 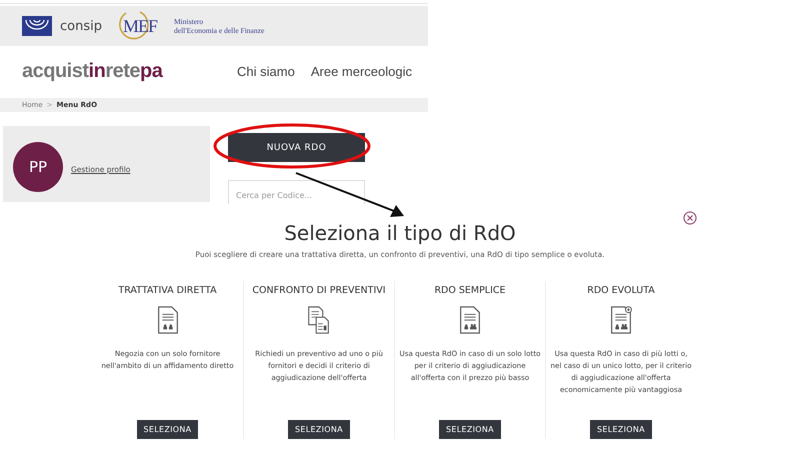 What do you see at coordinates (266, 71) in the screenshot?
I see `nav-link: Chi siamo` at bounding box center [266, 71].